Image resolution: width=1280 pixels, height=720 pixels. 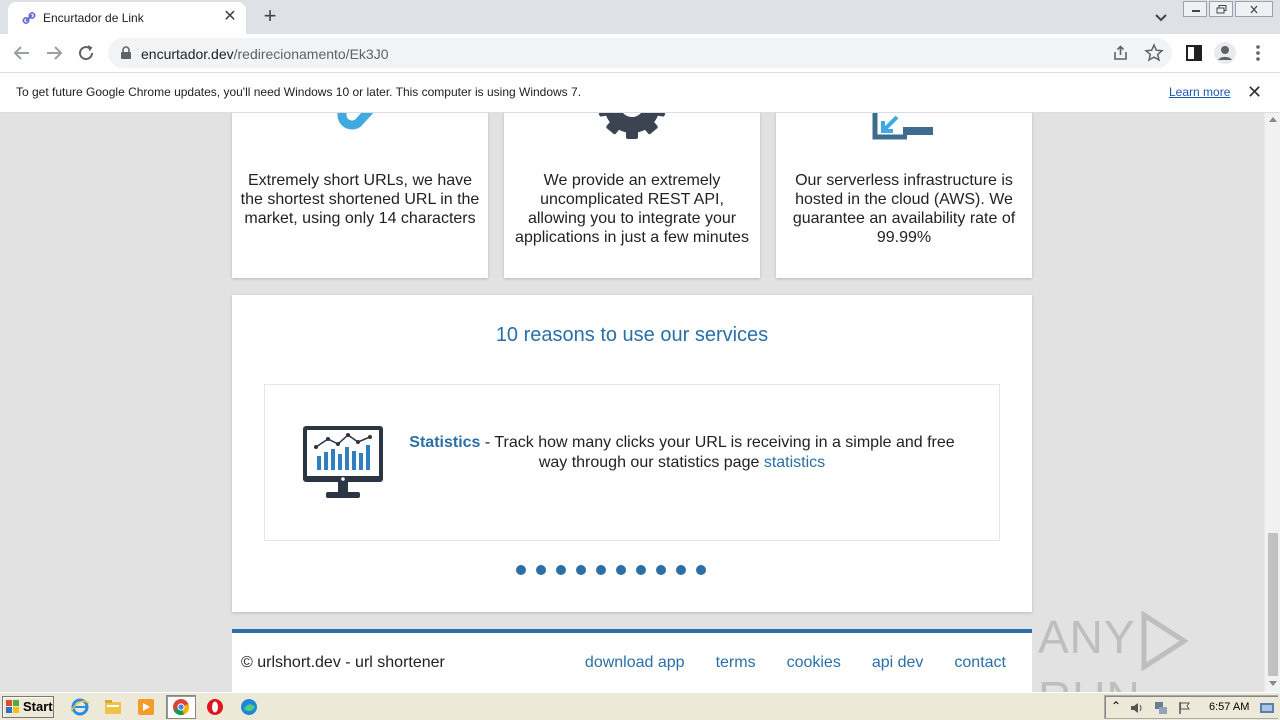 I want to click on chrome-icon, so click(x=181, y=707).